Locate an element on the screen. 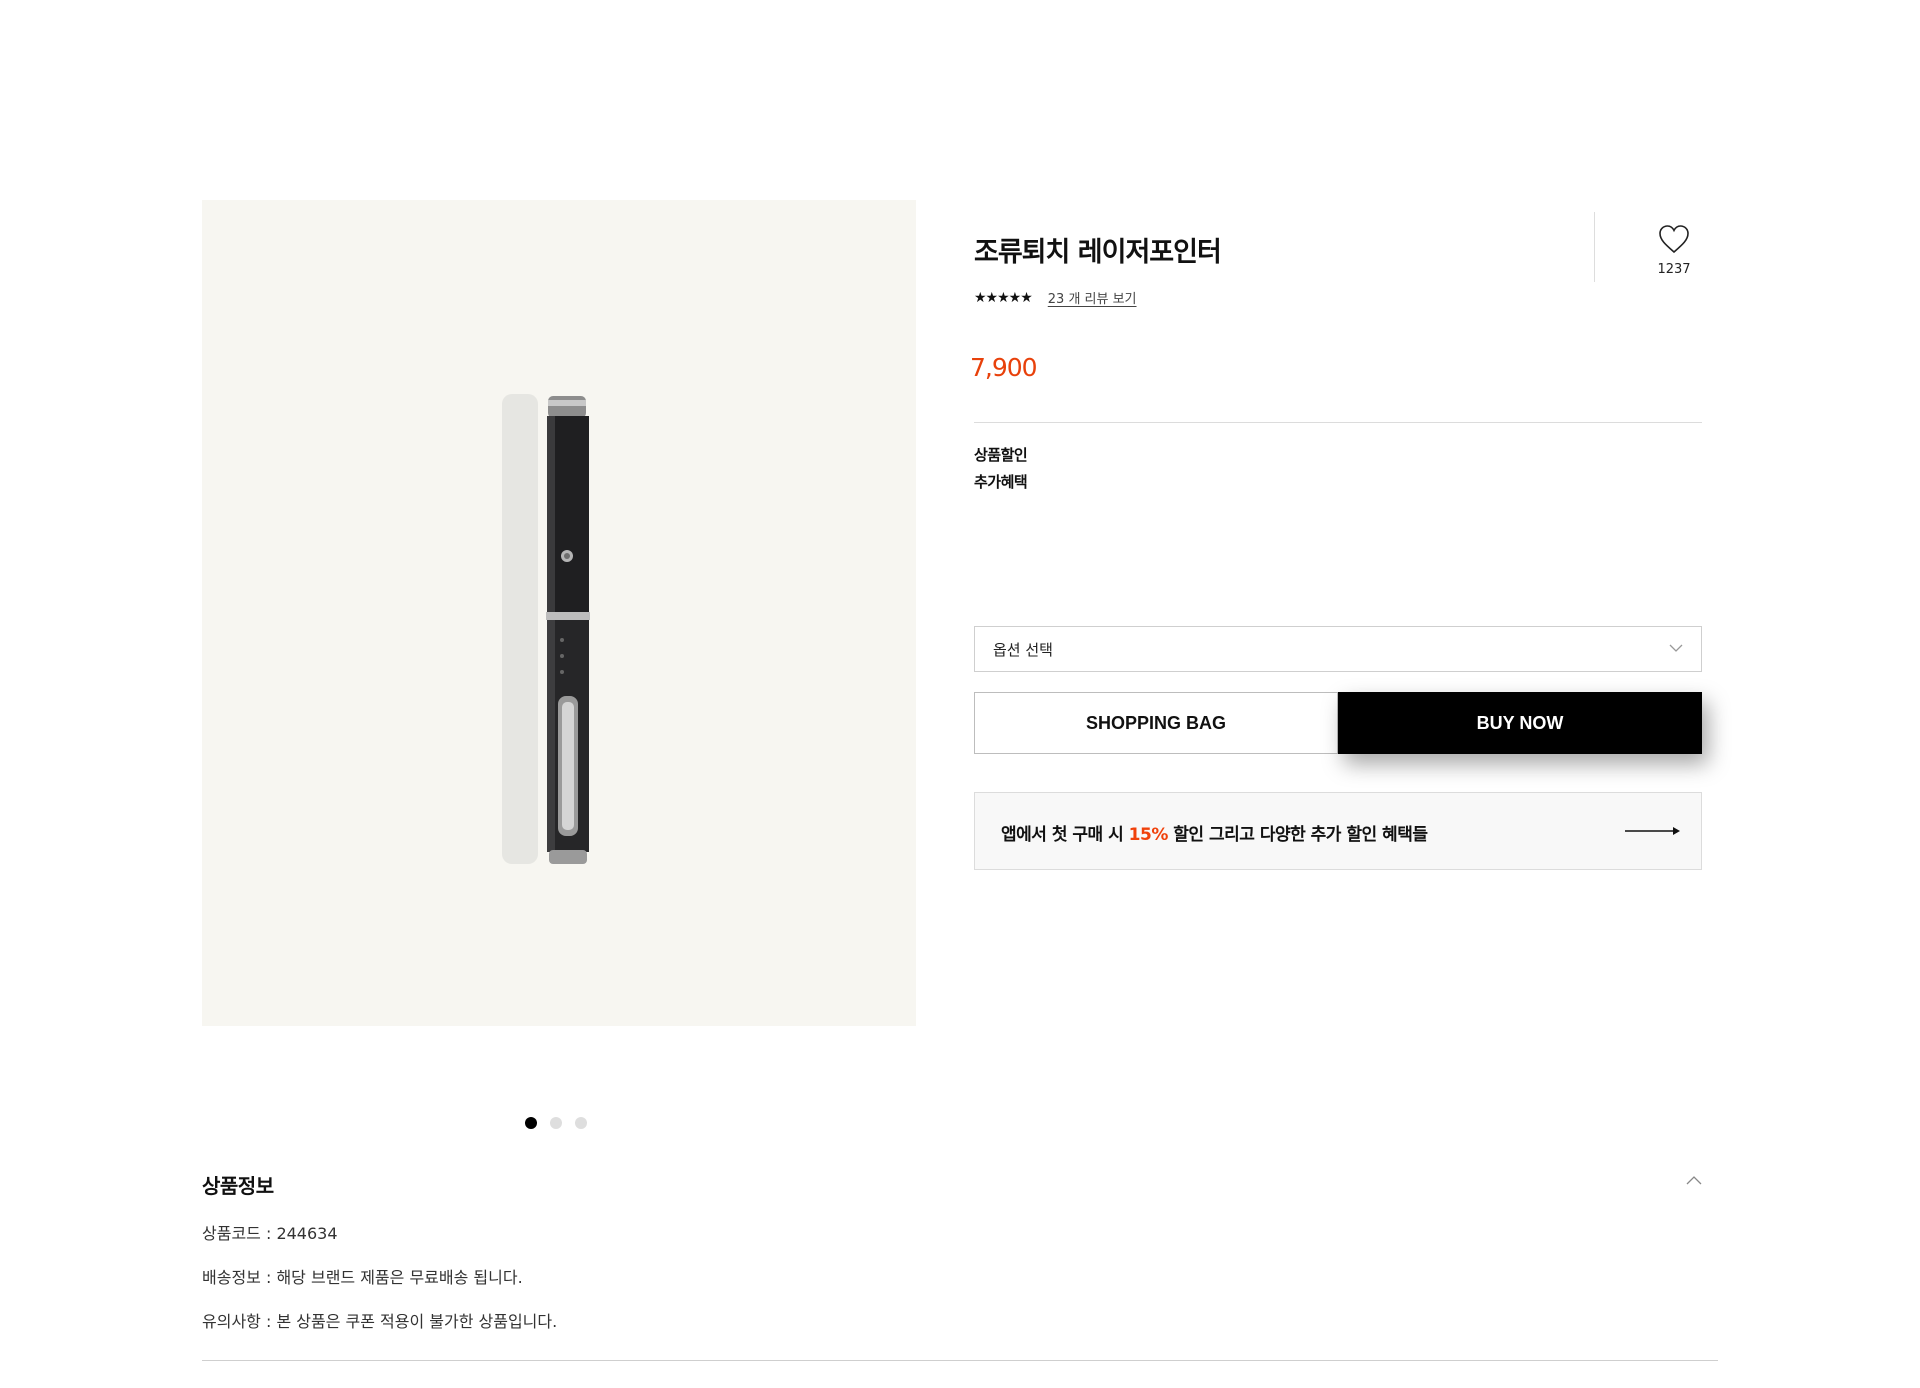 This screenshot has height=1388, width=1920. promo-text: 앱에서 첫 구매 시 15% 할인 그리고 다양한 추가 할인 혜택들 is located at coordinates (1214, 832).